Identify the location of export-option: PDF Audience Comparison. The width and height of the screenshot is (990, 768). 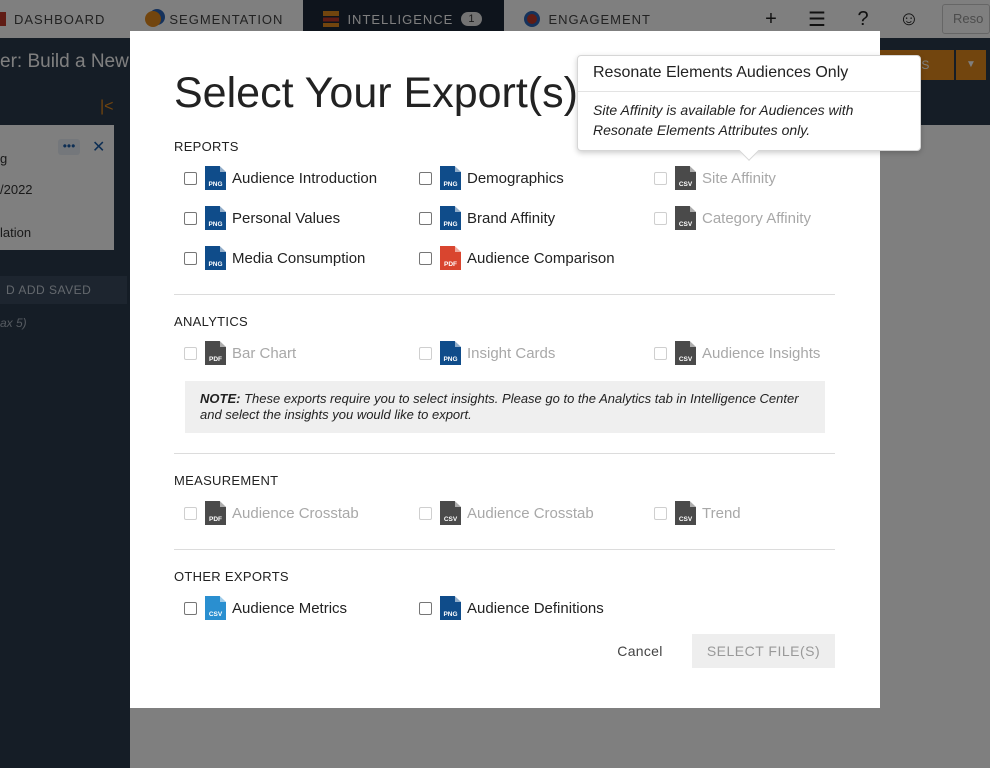
(517, 258).